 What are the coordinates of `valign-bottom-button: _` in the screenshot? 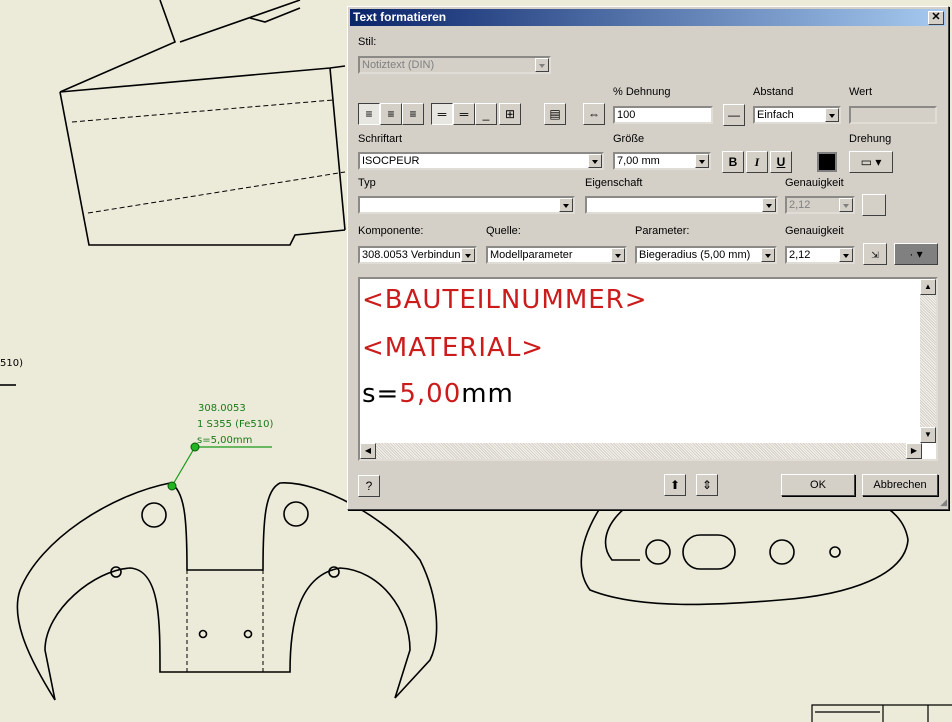 It's located at (486, 114).